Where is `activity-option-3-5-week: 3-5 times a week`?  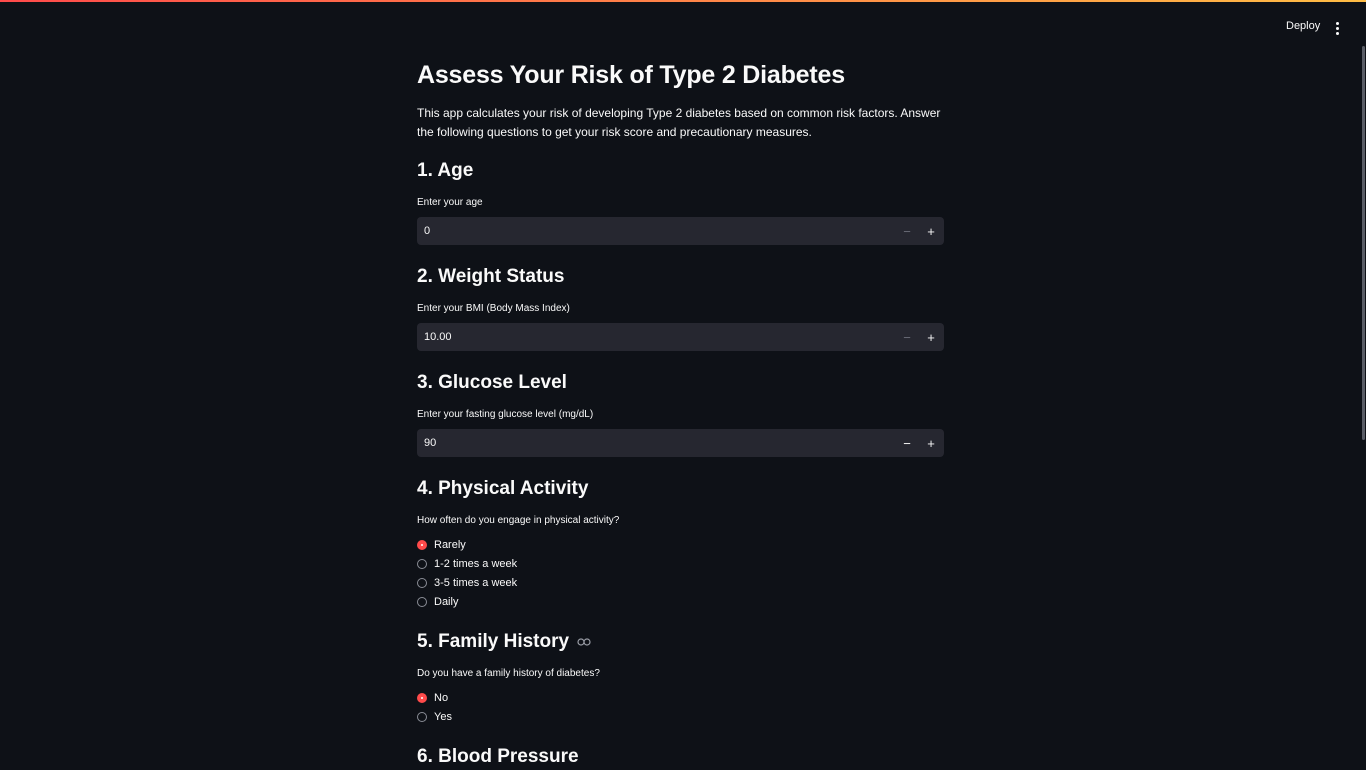
activity-option-3-5-week: 3-5 times a week is located at coordinates (518, 582).